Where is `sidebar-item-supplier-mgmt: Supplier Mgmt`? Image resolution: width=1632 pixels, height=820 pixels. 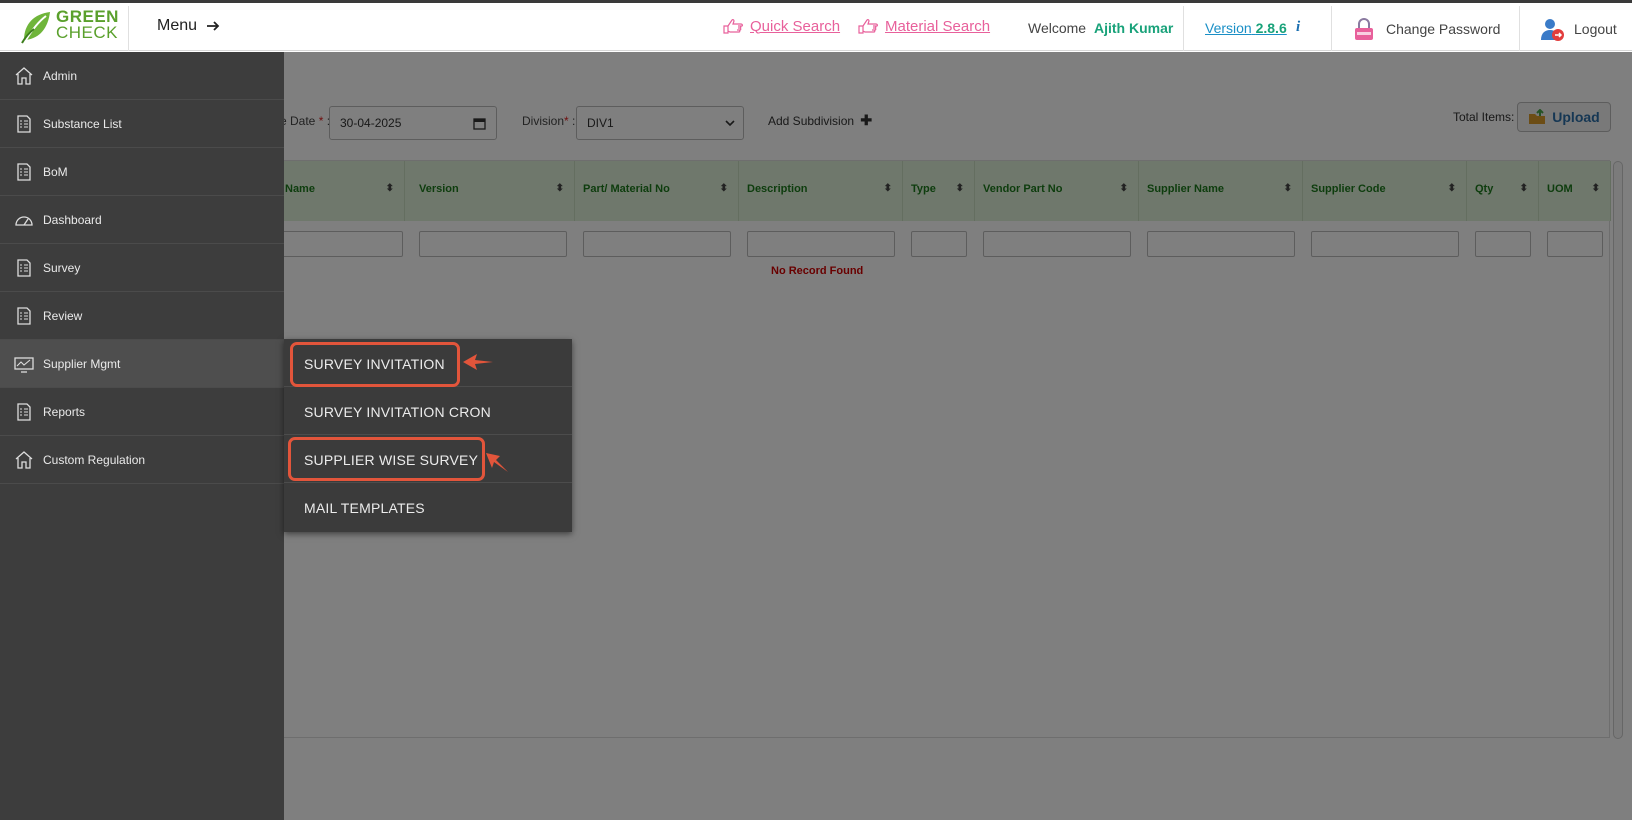 sidebar-item-supplier-mgmt: Supplier Mgmt is located at coordinates (142, 364).